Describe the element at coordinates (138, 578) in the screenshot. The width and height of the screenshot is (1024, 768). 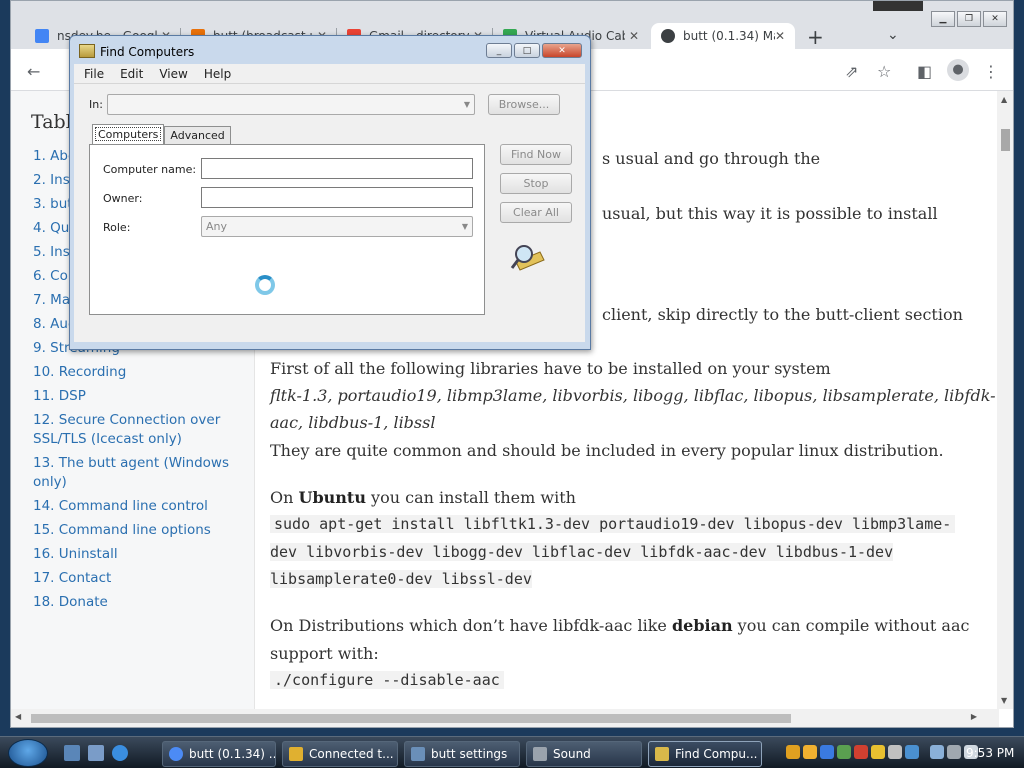
I see `toc-item: 17. Contact` at that location.